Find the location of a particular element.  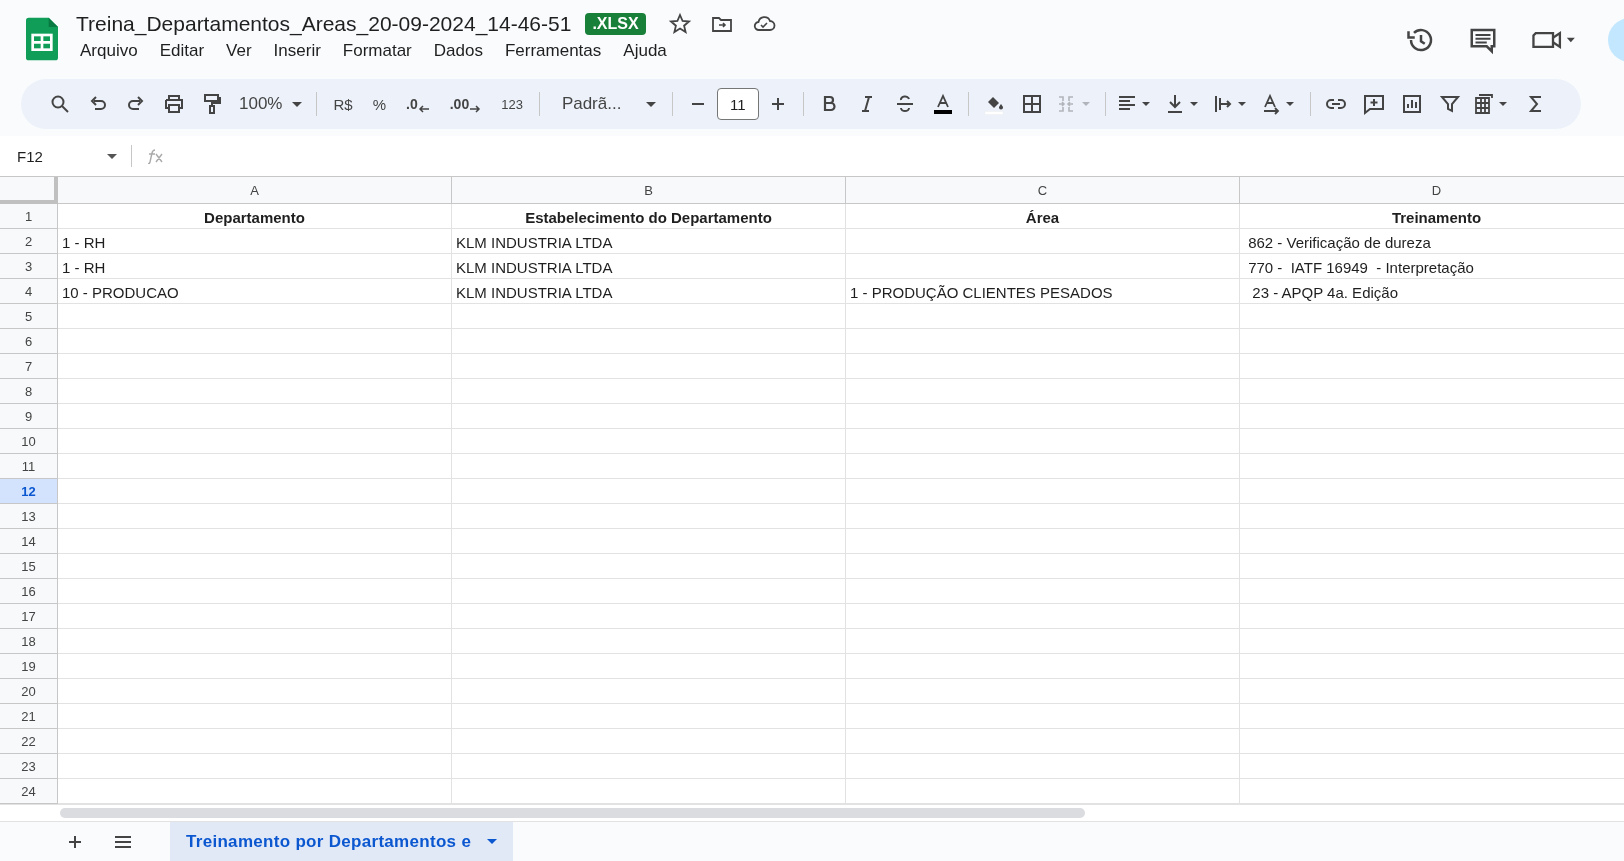

sheet-tab: Treinamento por Departamentos e is located at coordinates (342, 841).